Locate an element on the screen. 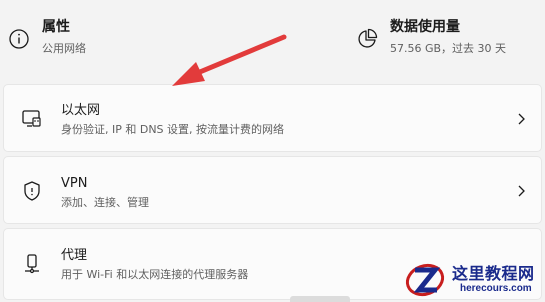 This screenshot has height=302, width=545. watermark-name: 这里教程网 is located at coordinates (493, 273).